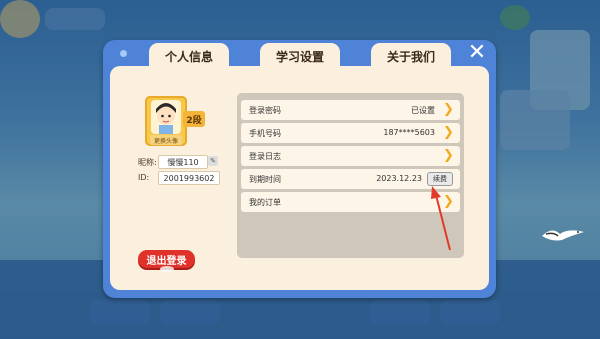 The width and height of the screenshot is (600, 339). What do you see at coordinates (563, 235) in the screenshot?
I see `seagull-icon` at bounding box center [563, 235].